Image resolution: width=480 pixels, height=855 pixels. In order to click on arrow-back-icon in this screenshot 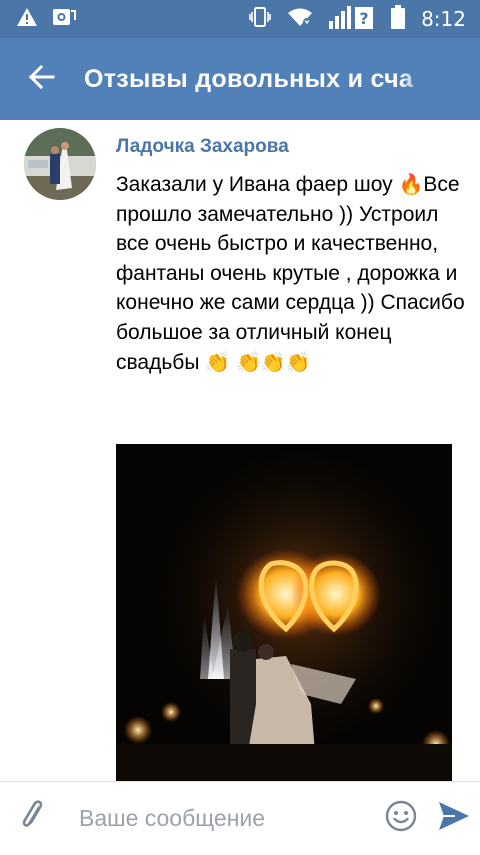, I will do `click(41, 79)`.